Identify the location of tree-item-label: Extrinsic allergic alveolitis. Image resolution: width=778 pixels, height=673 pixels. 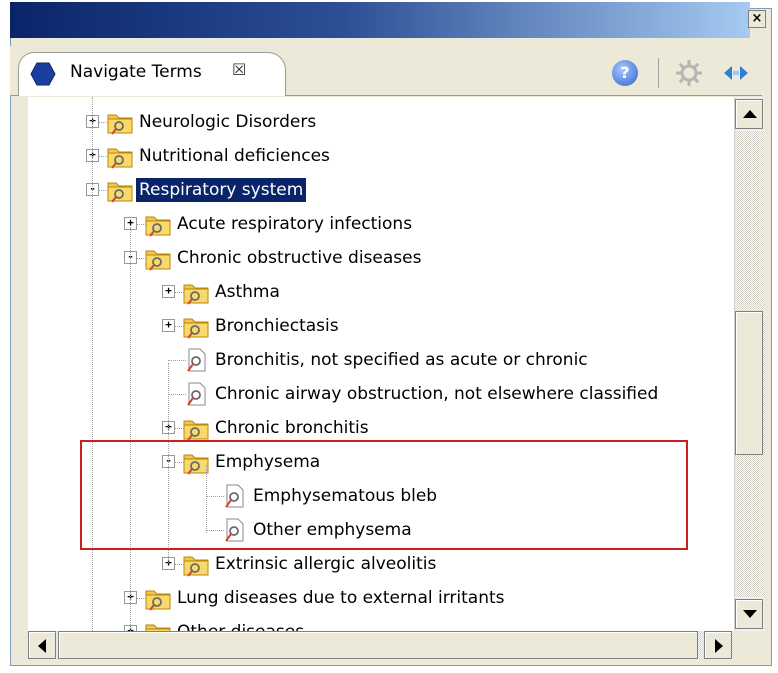
(325, 564).